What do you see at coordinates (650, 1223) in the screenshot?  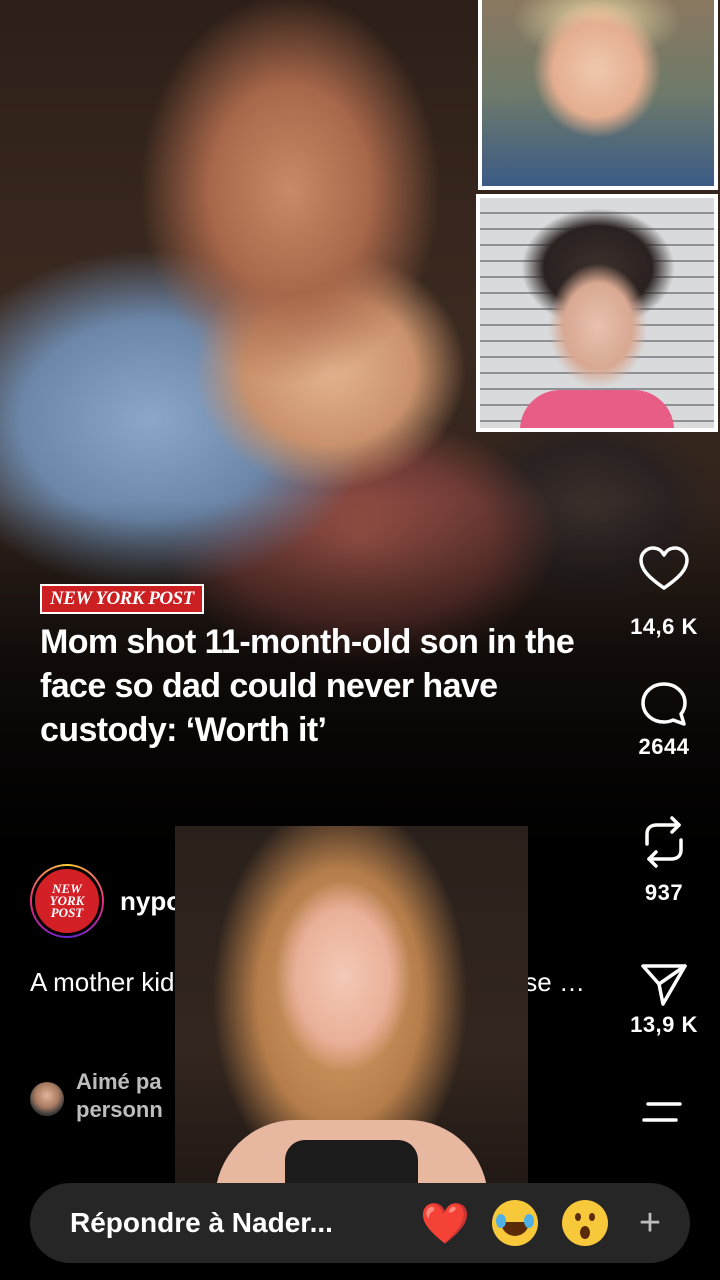 I see `plus-icon: +` at bounding box center [650, 1223].